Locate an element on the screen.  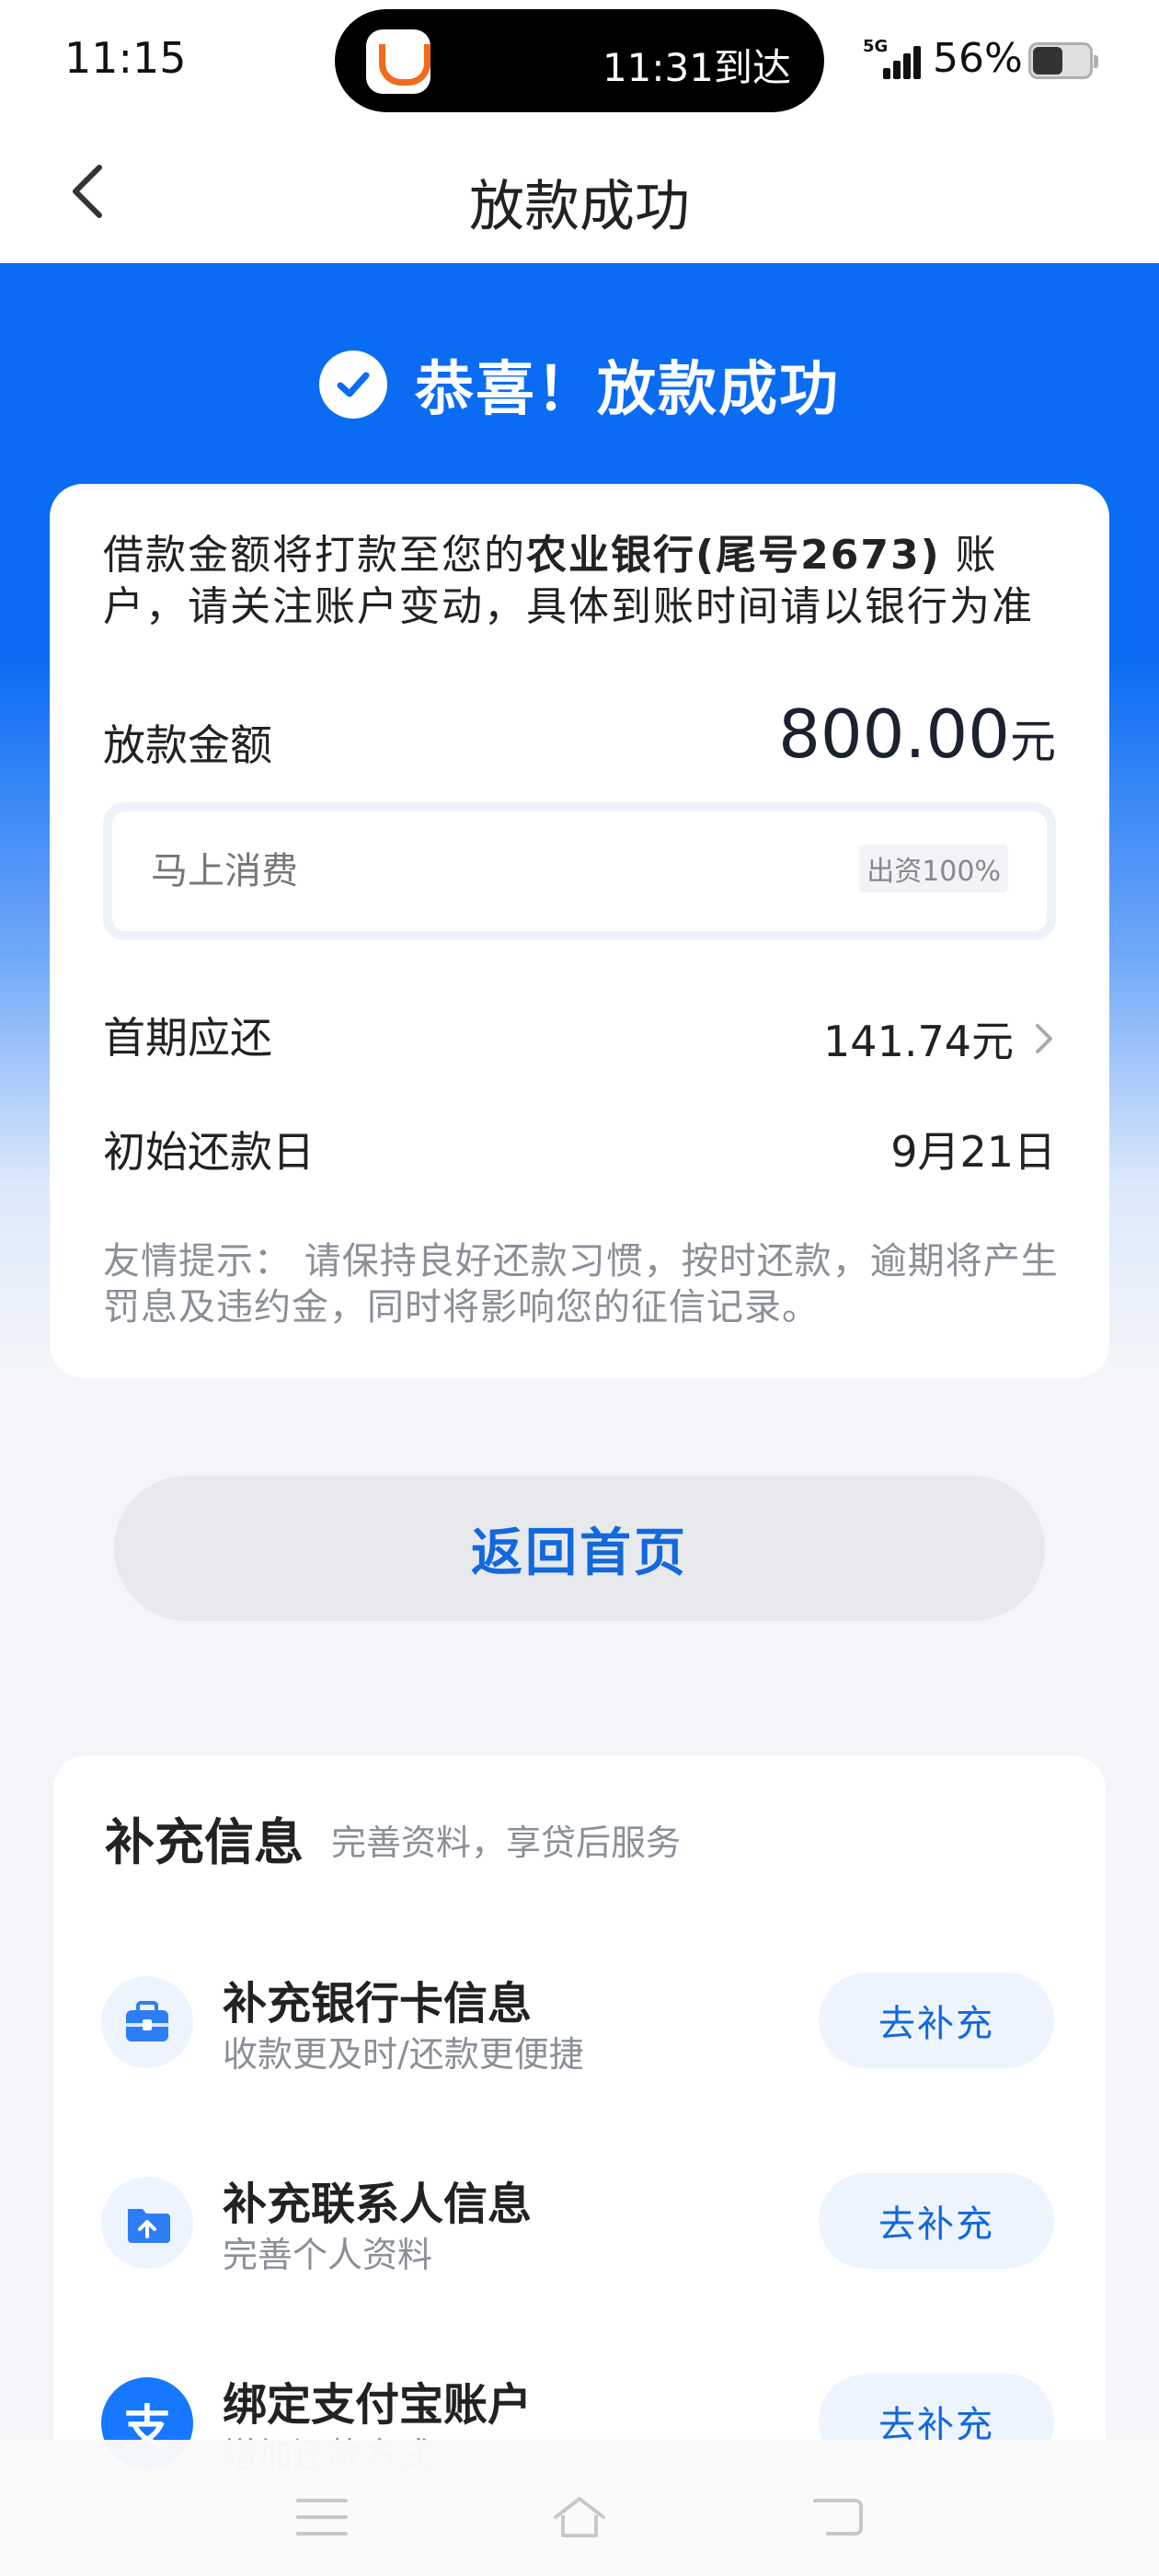
check-circle-icon is located at coordinates (353, 385).